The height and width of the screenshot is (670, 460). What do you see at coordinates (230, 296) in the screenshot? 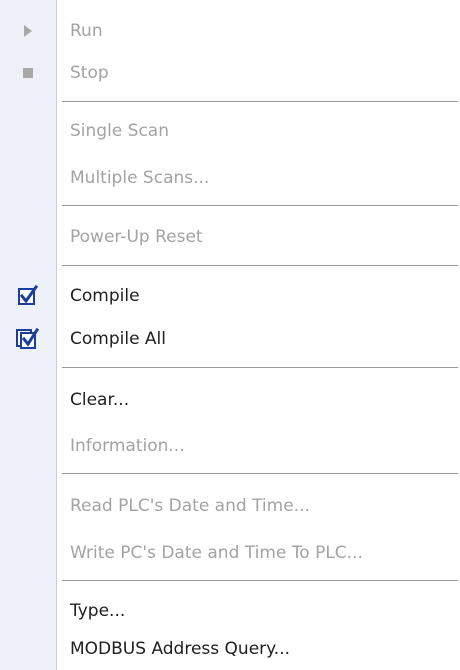
I see `menu-item-compile: Compile` at bounding box center [230, 296].